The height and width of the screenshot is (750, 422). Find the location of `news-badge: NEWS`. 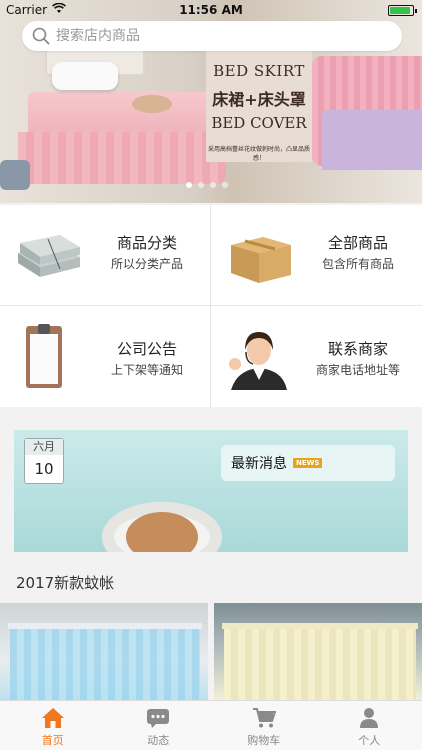

news-badge: NEWS is located at coordinates (308, 463).